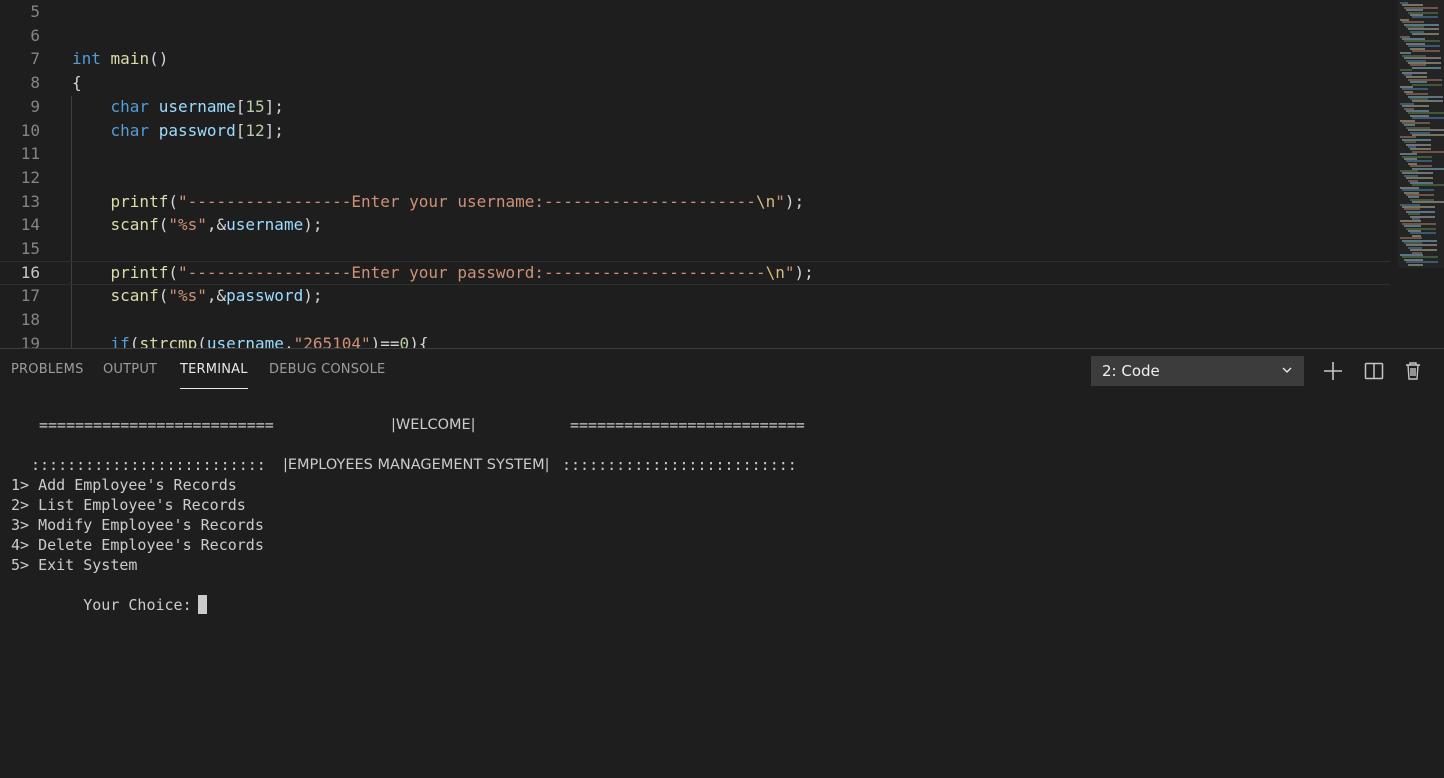 The image size is (1444, 778). What do you see at coordinates (35, 82) in the screenshot?
I see `line-number: 8` at bounding box center [35, 82].